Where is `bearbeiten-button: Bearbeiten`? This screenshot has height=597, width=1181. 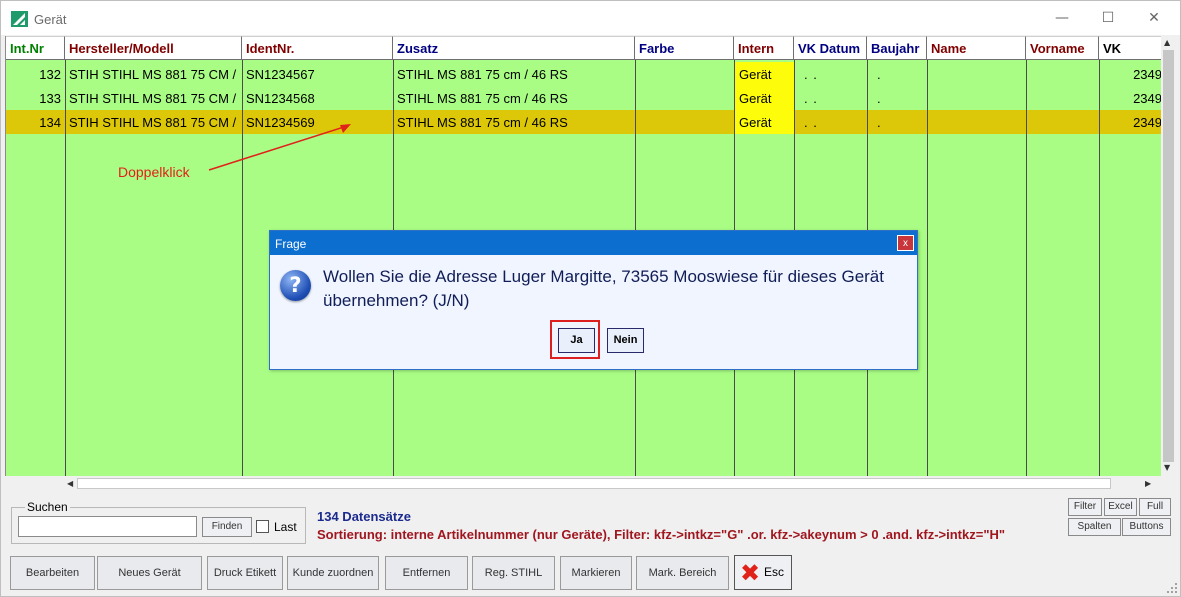
bearbeiten-button: Bearbeiten is located at coordinates (52, 573).